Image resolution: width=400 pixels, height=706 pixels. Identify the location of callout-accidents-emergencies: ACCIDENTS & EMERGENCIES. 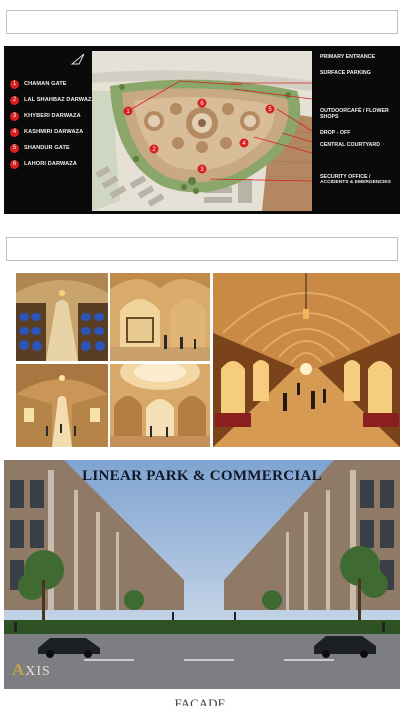
(355, 182).